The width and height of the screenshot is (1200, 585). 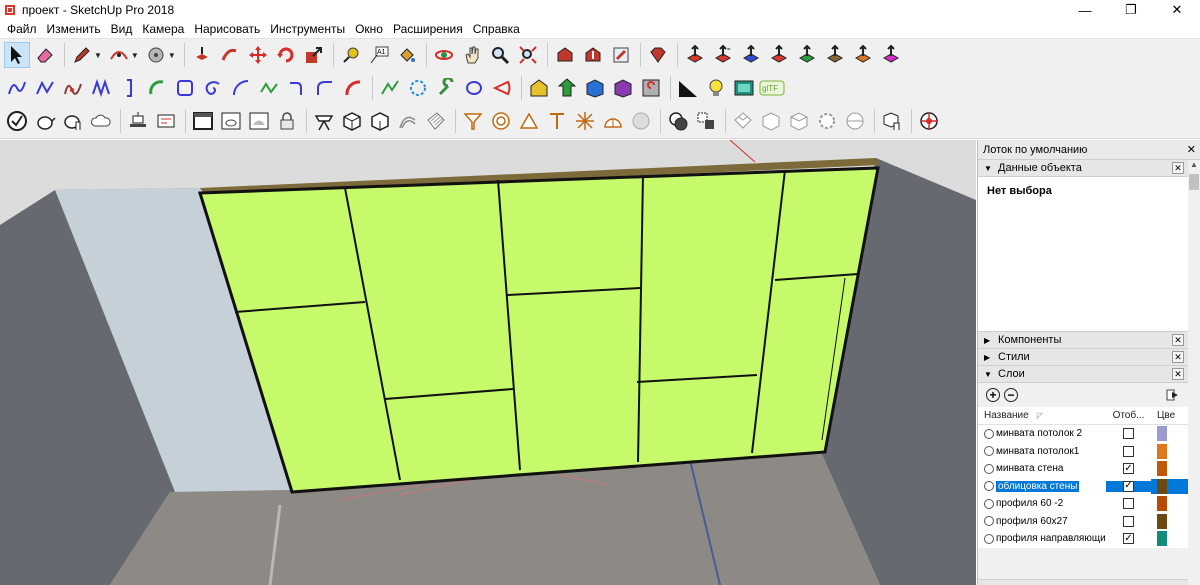 I want to click on zoom-extents-button, so click(x=528, y=55).